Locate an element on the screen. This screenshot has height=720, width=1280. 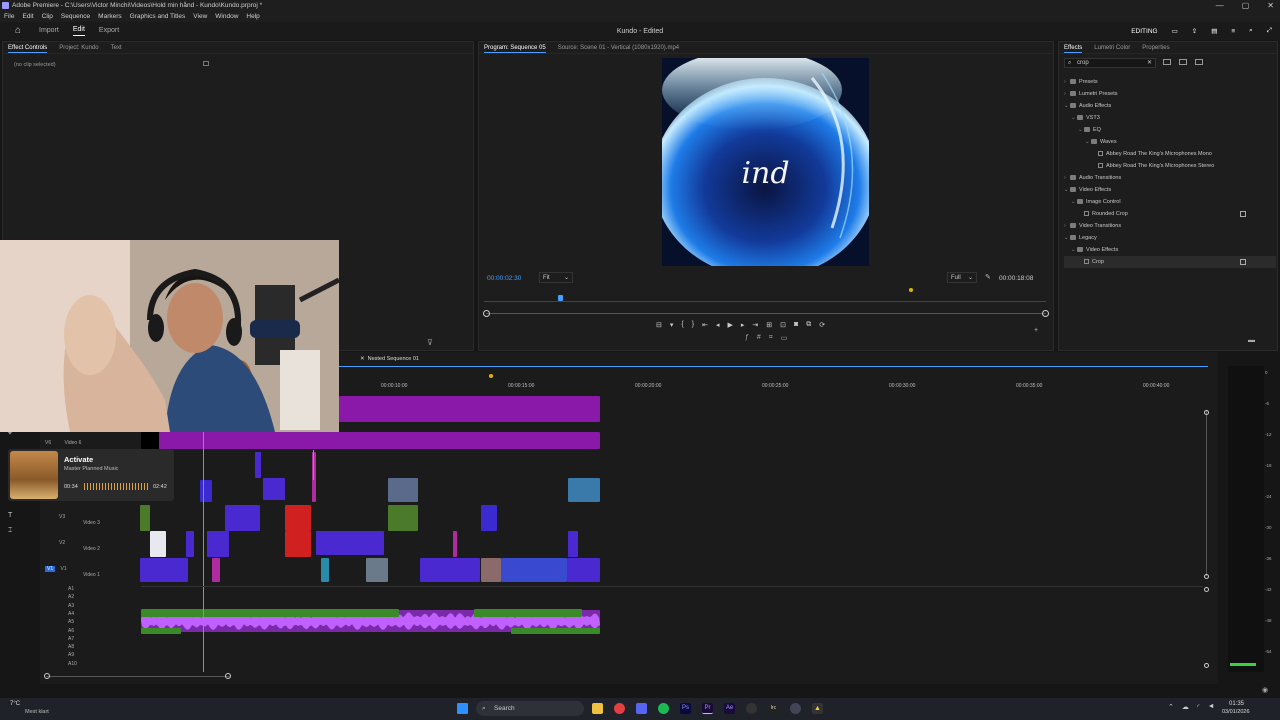
alert-app-icon: ▲ is located at coordinates (817, 708).